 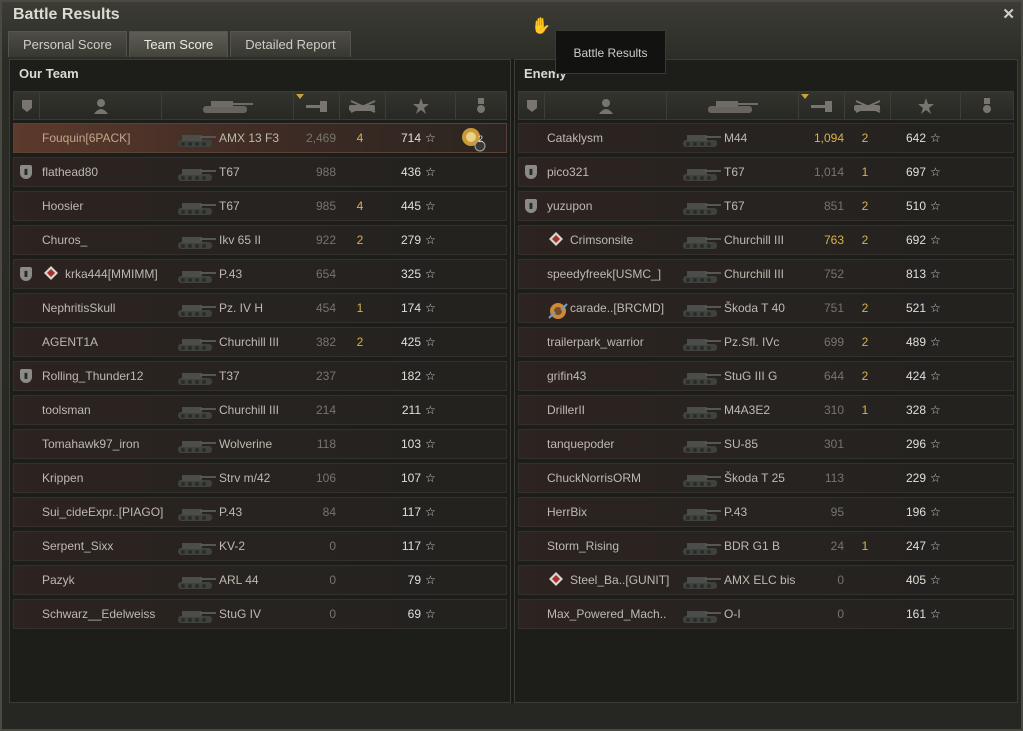 What do you see at coordinates (27, 105) in the screenshot?
I see `our-platoon-col-header` at bounding box center [27, 105].